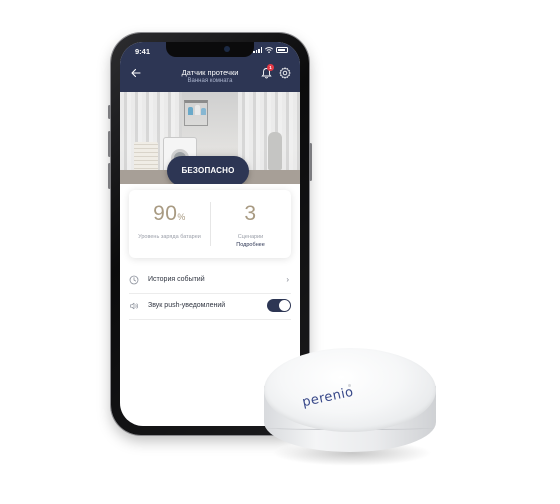 The image size is (560, 504). What do you see at coordinates (250, 237) in the screenshot?
I see `scenarios-label: Сценарии` at bounding box center [250, 237].